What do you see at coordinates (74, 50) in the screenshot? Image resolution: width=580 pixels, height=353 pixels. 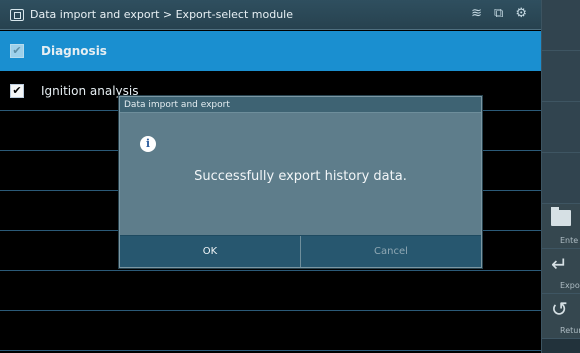 I see `list-item-label: Diagnosis` at bounding box center [74, 50].